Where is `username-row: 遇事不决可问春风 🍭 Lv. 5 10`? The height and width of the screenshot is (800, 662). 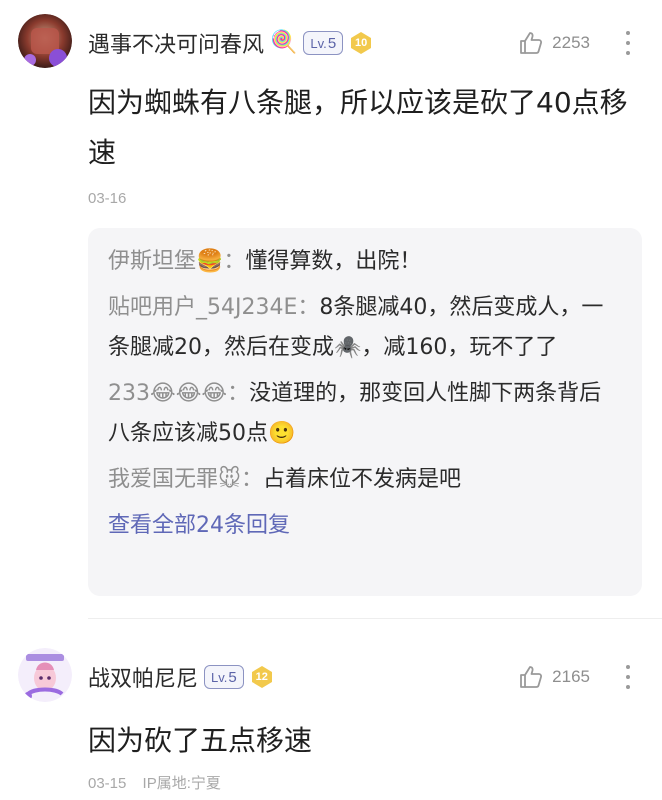 username-row: 遇事不决可问春风 🍭 Lv. 5 10 is located at coordinates (230, 43).